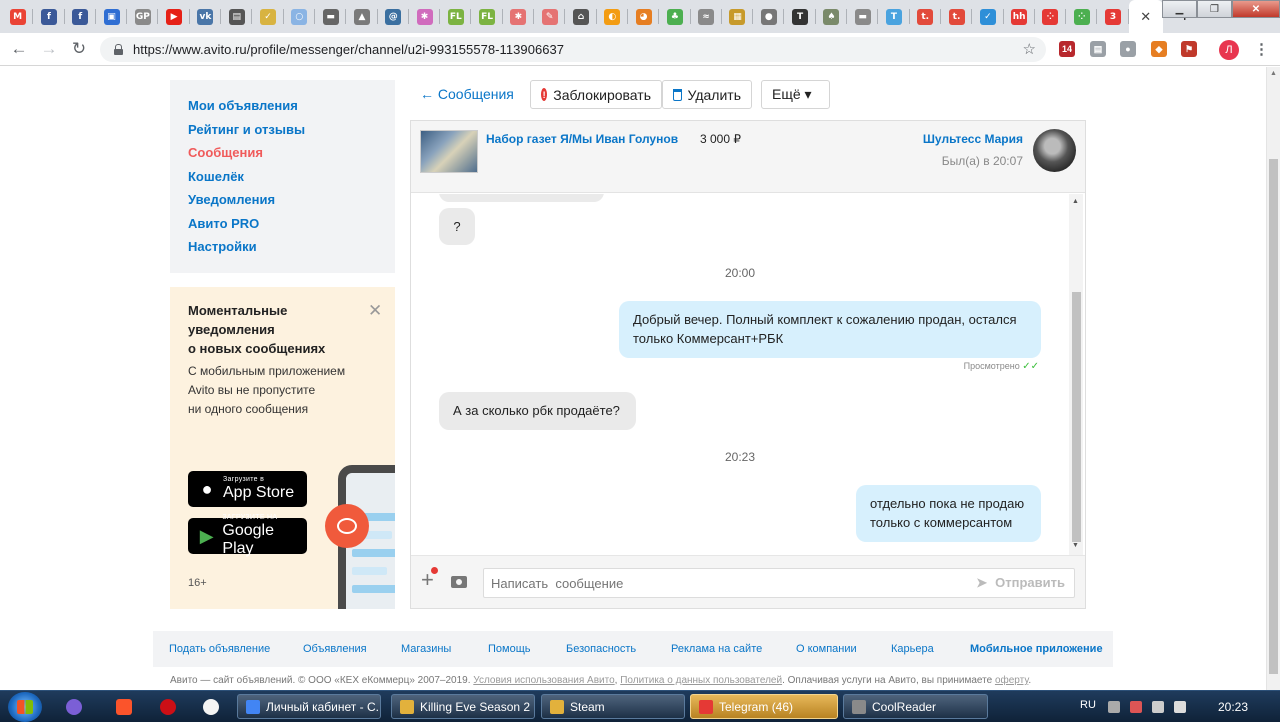 Image resolution: width=1280 pixels, height=722 pixels. Describe the element at coordinates (467, 94) in the screenshot. I see `back-to-messages-link: ← Сообщения` at that location.